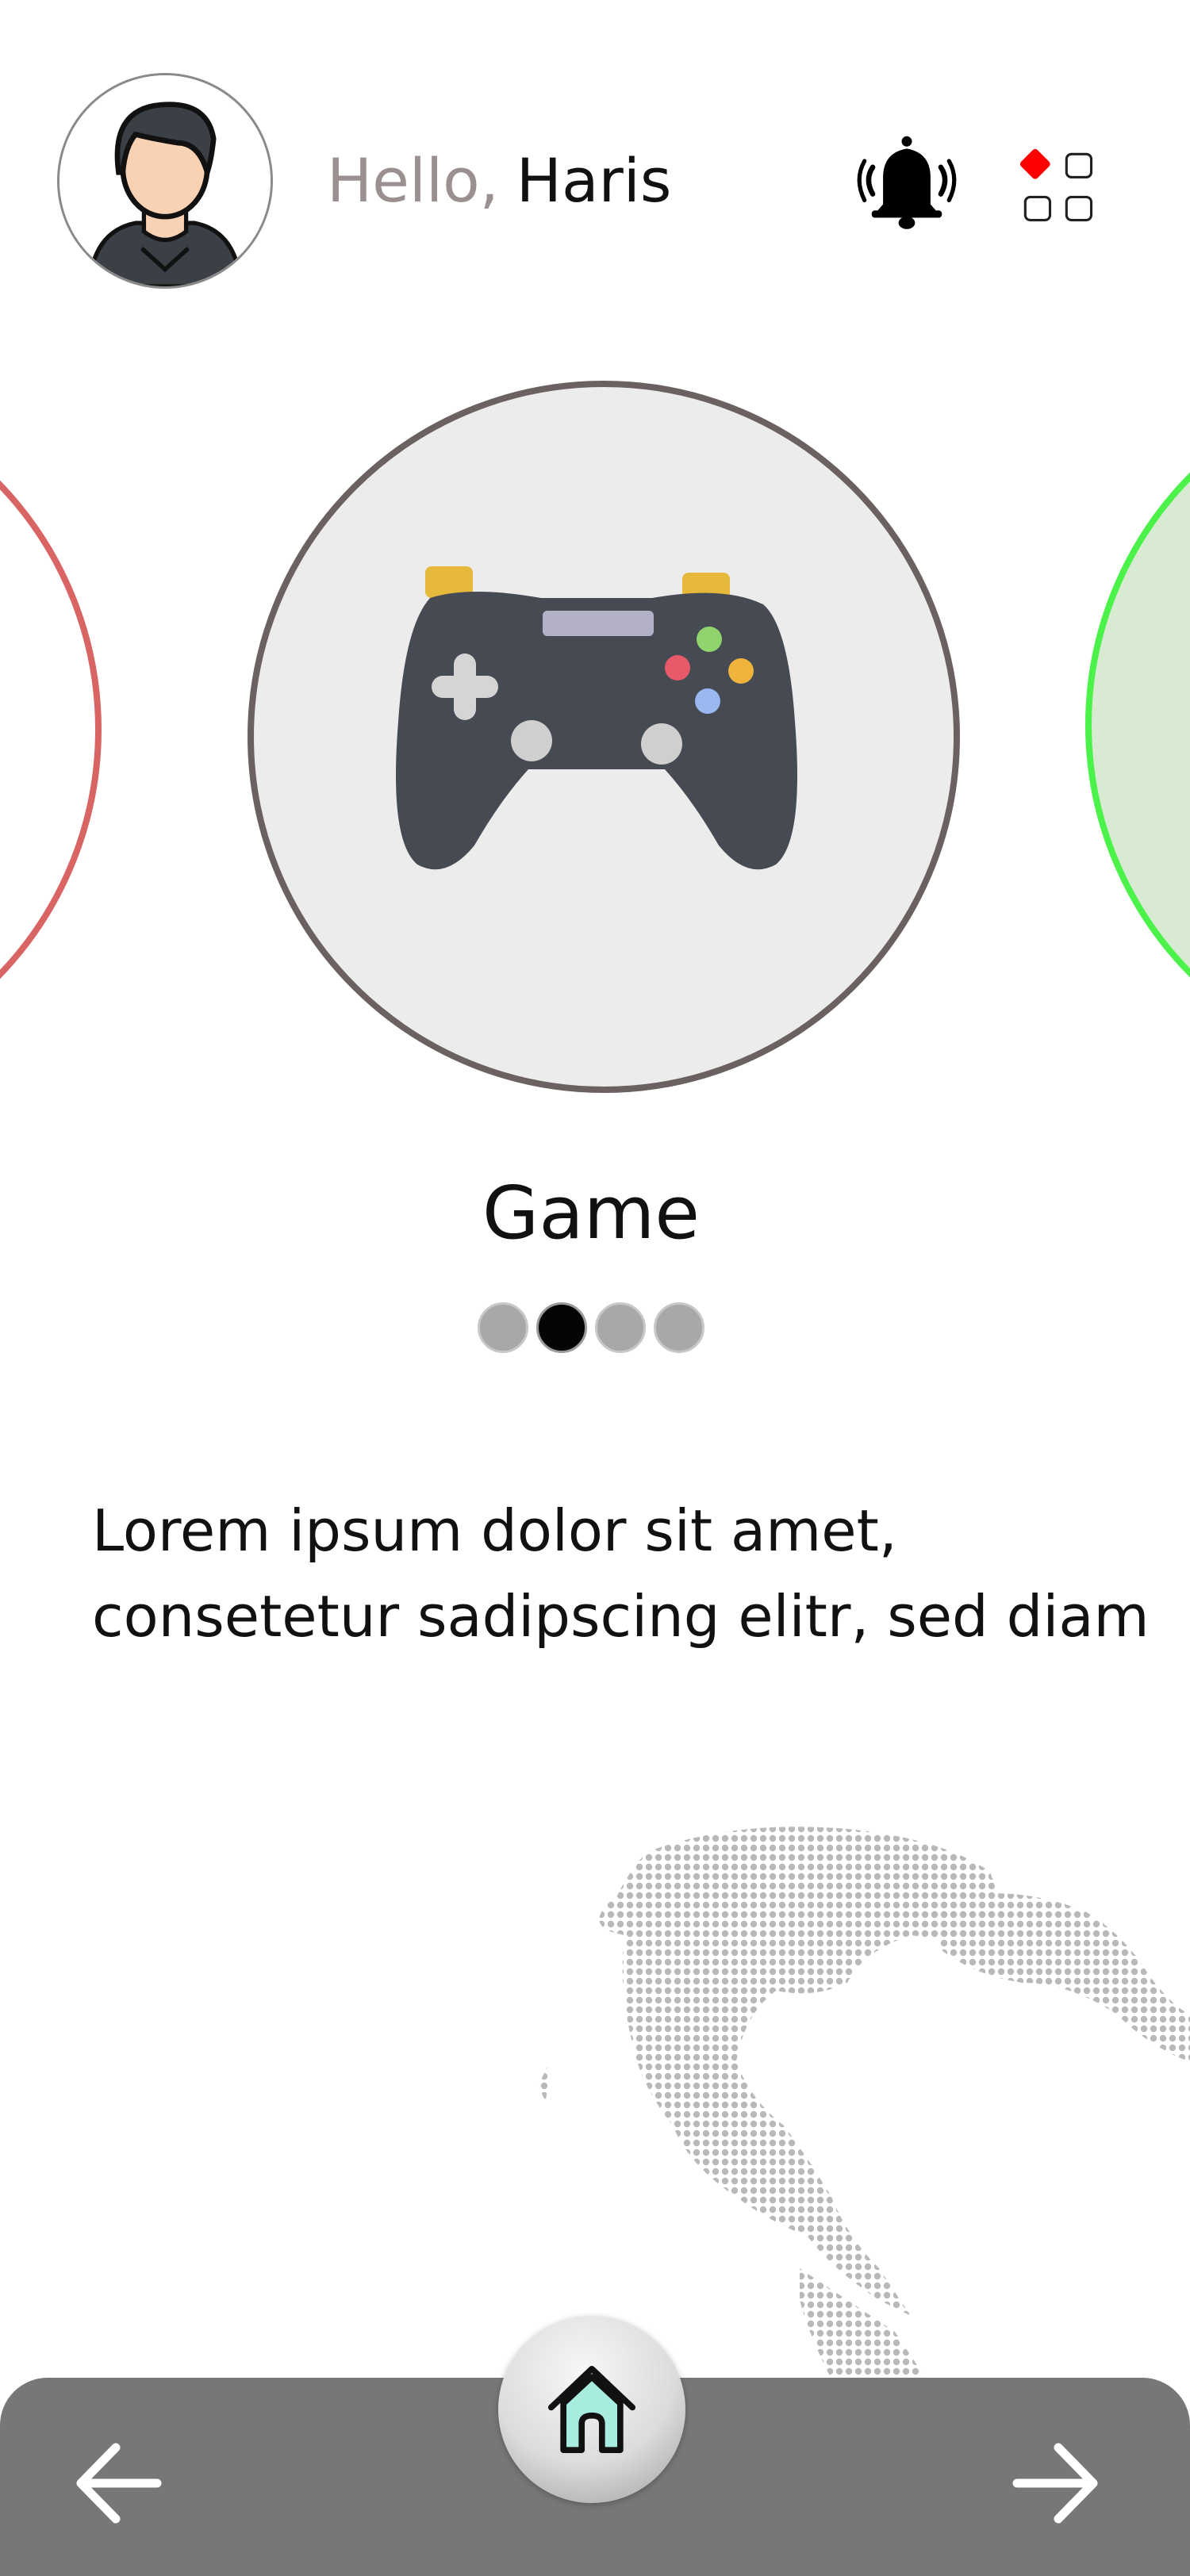 This screenshot has height=2576, width=1190. Describe the element at coordinates (413, 180) in the screenshot. I see `greeting-text: Hello,` at that location.